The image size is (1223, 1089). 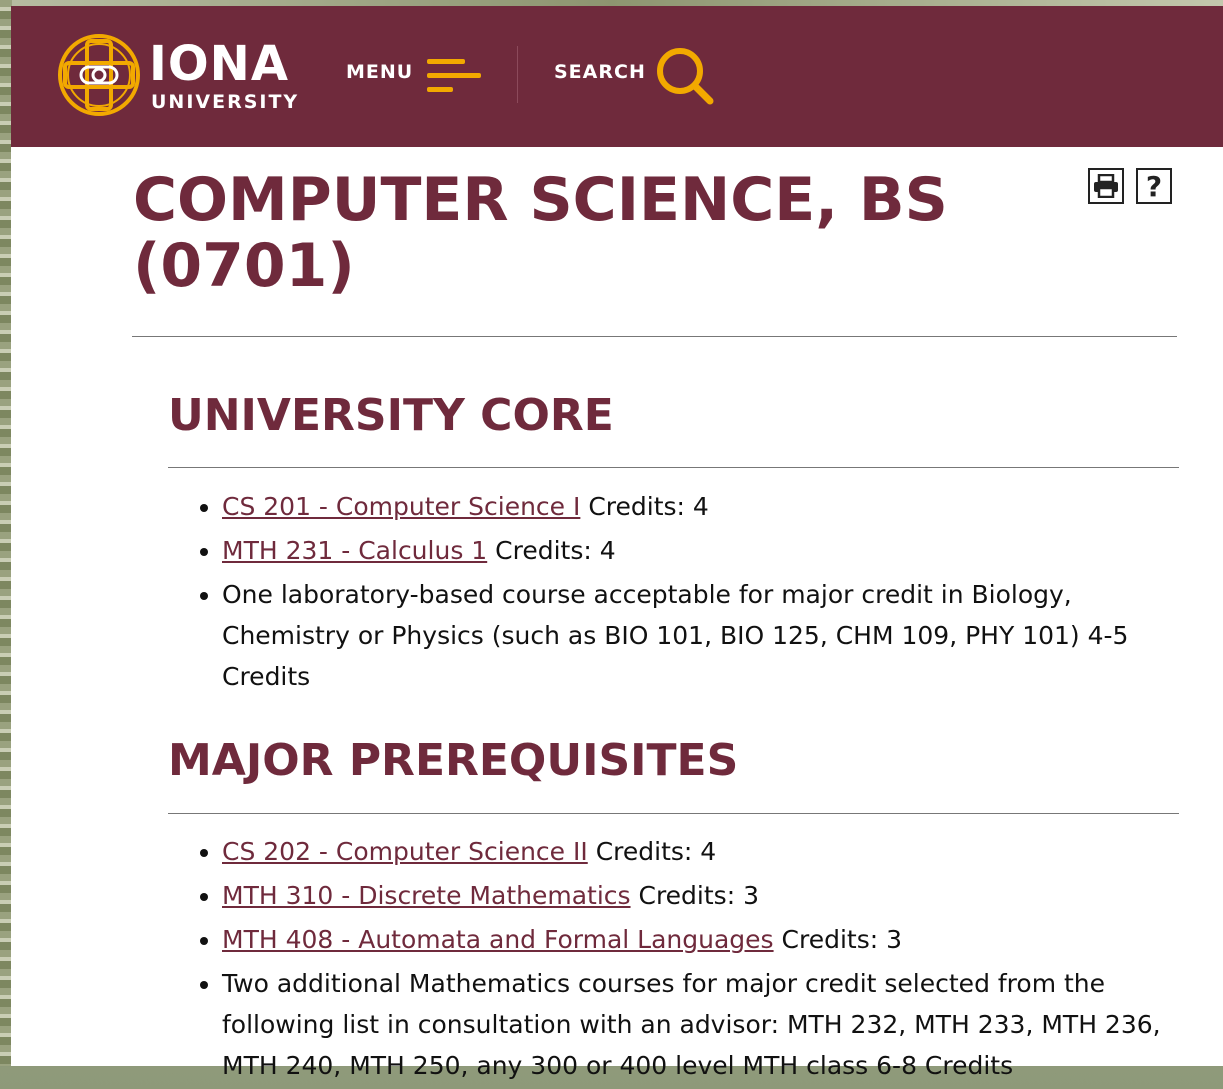 I want to click on course-link-mth231: MTH 231 - Calculus 1, so click(x=354, y=550).